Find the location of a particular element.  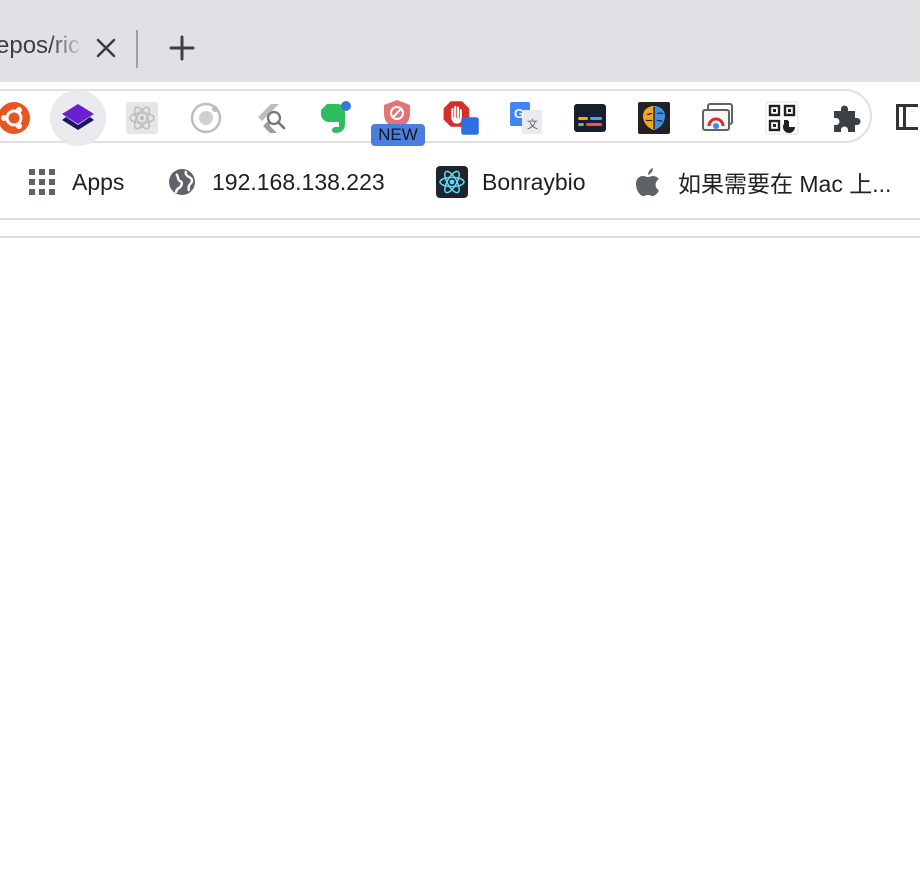

tab-title-fade is located at coordinates (67, 48).